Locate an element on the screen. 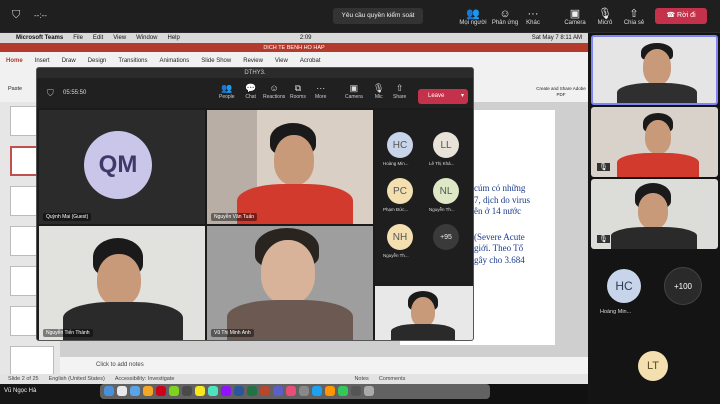  menu-file: File is located at coordinates (78, 38).